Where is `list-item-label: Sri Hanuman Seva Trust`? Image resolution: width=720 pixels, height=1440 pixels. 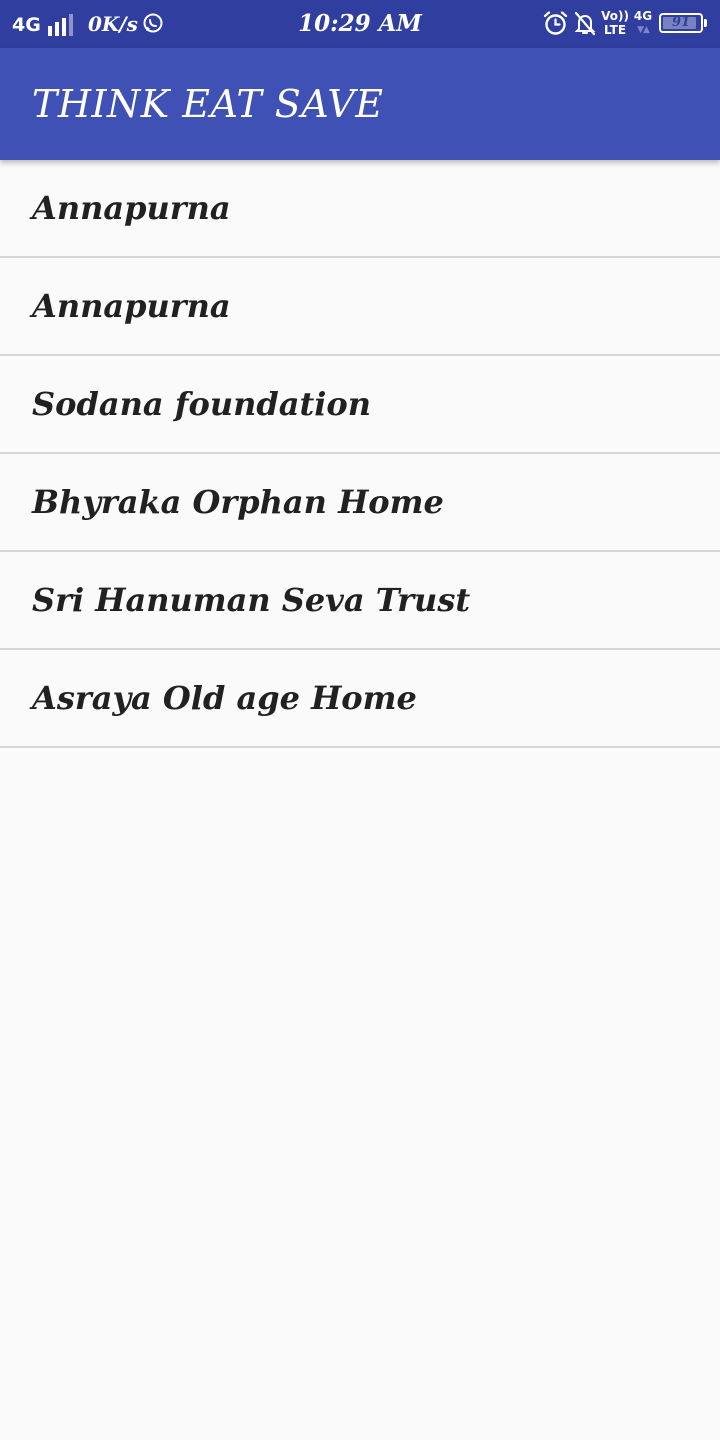 list-item-label: Sri Hanuman Seva Trust is located at coordinates (251, 600).